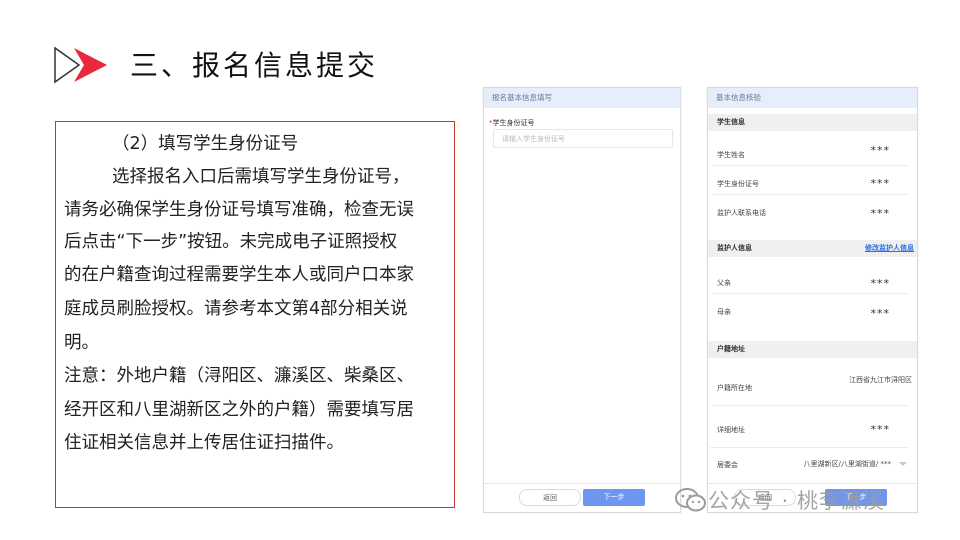 This screenshot has width=960, height=540. Describe the element at coordinates (812, 281) in the screenshot. I see `info-row: 父亲 ***` at that location.